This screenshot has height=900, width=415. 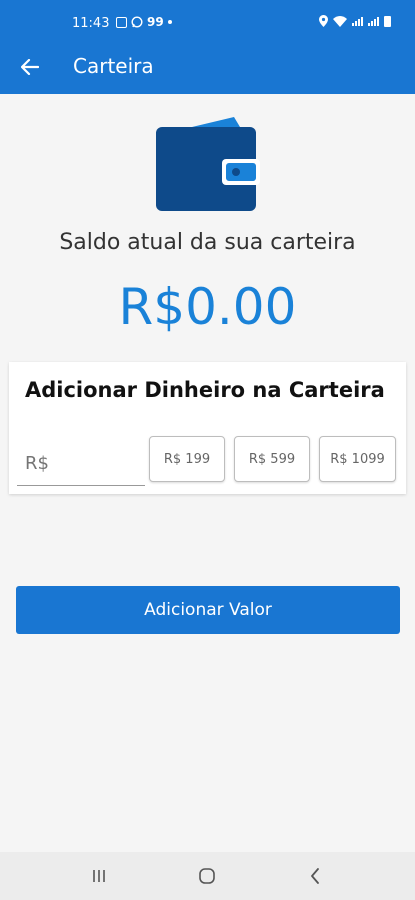 What do you see at coordinates (207, 67) in the screenshot?
I see `toolbar: Carteira` at bounding box center [207, 67].